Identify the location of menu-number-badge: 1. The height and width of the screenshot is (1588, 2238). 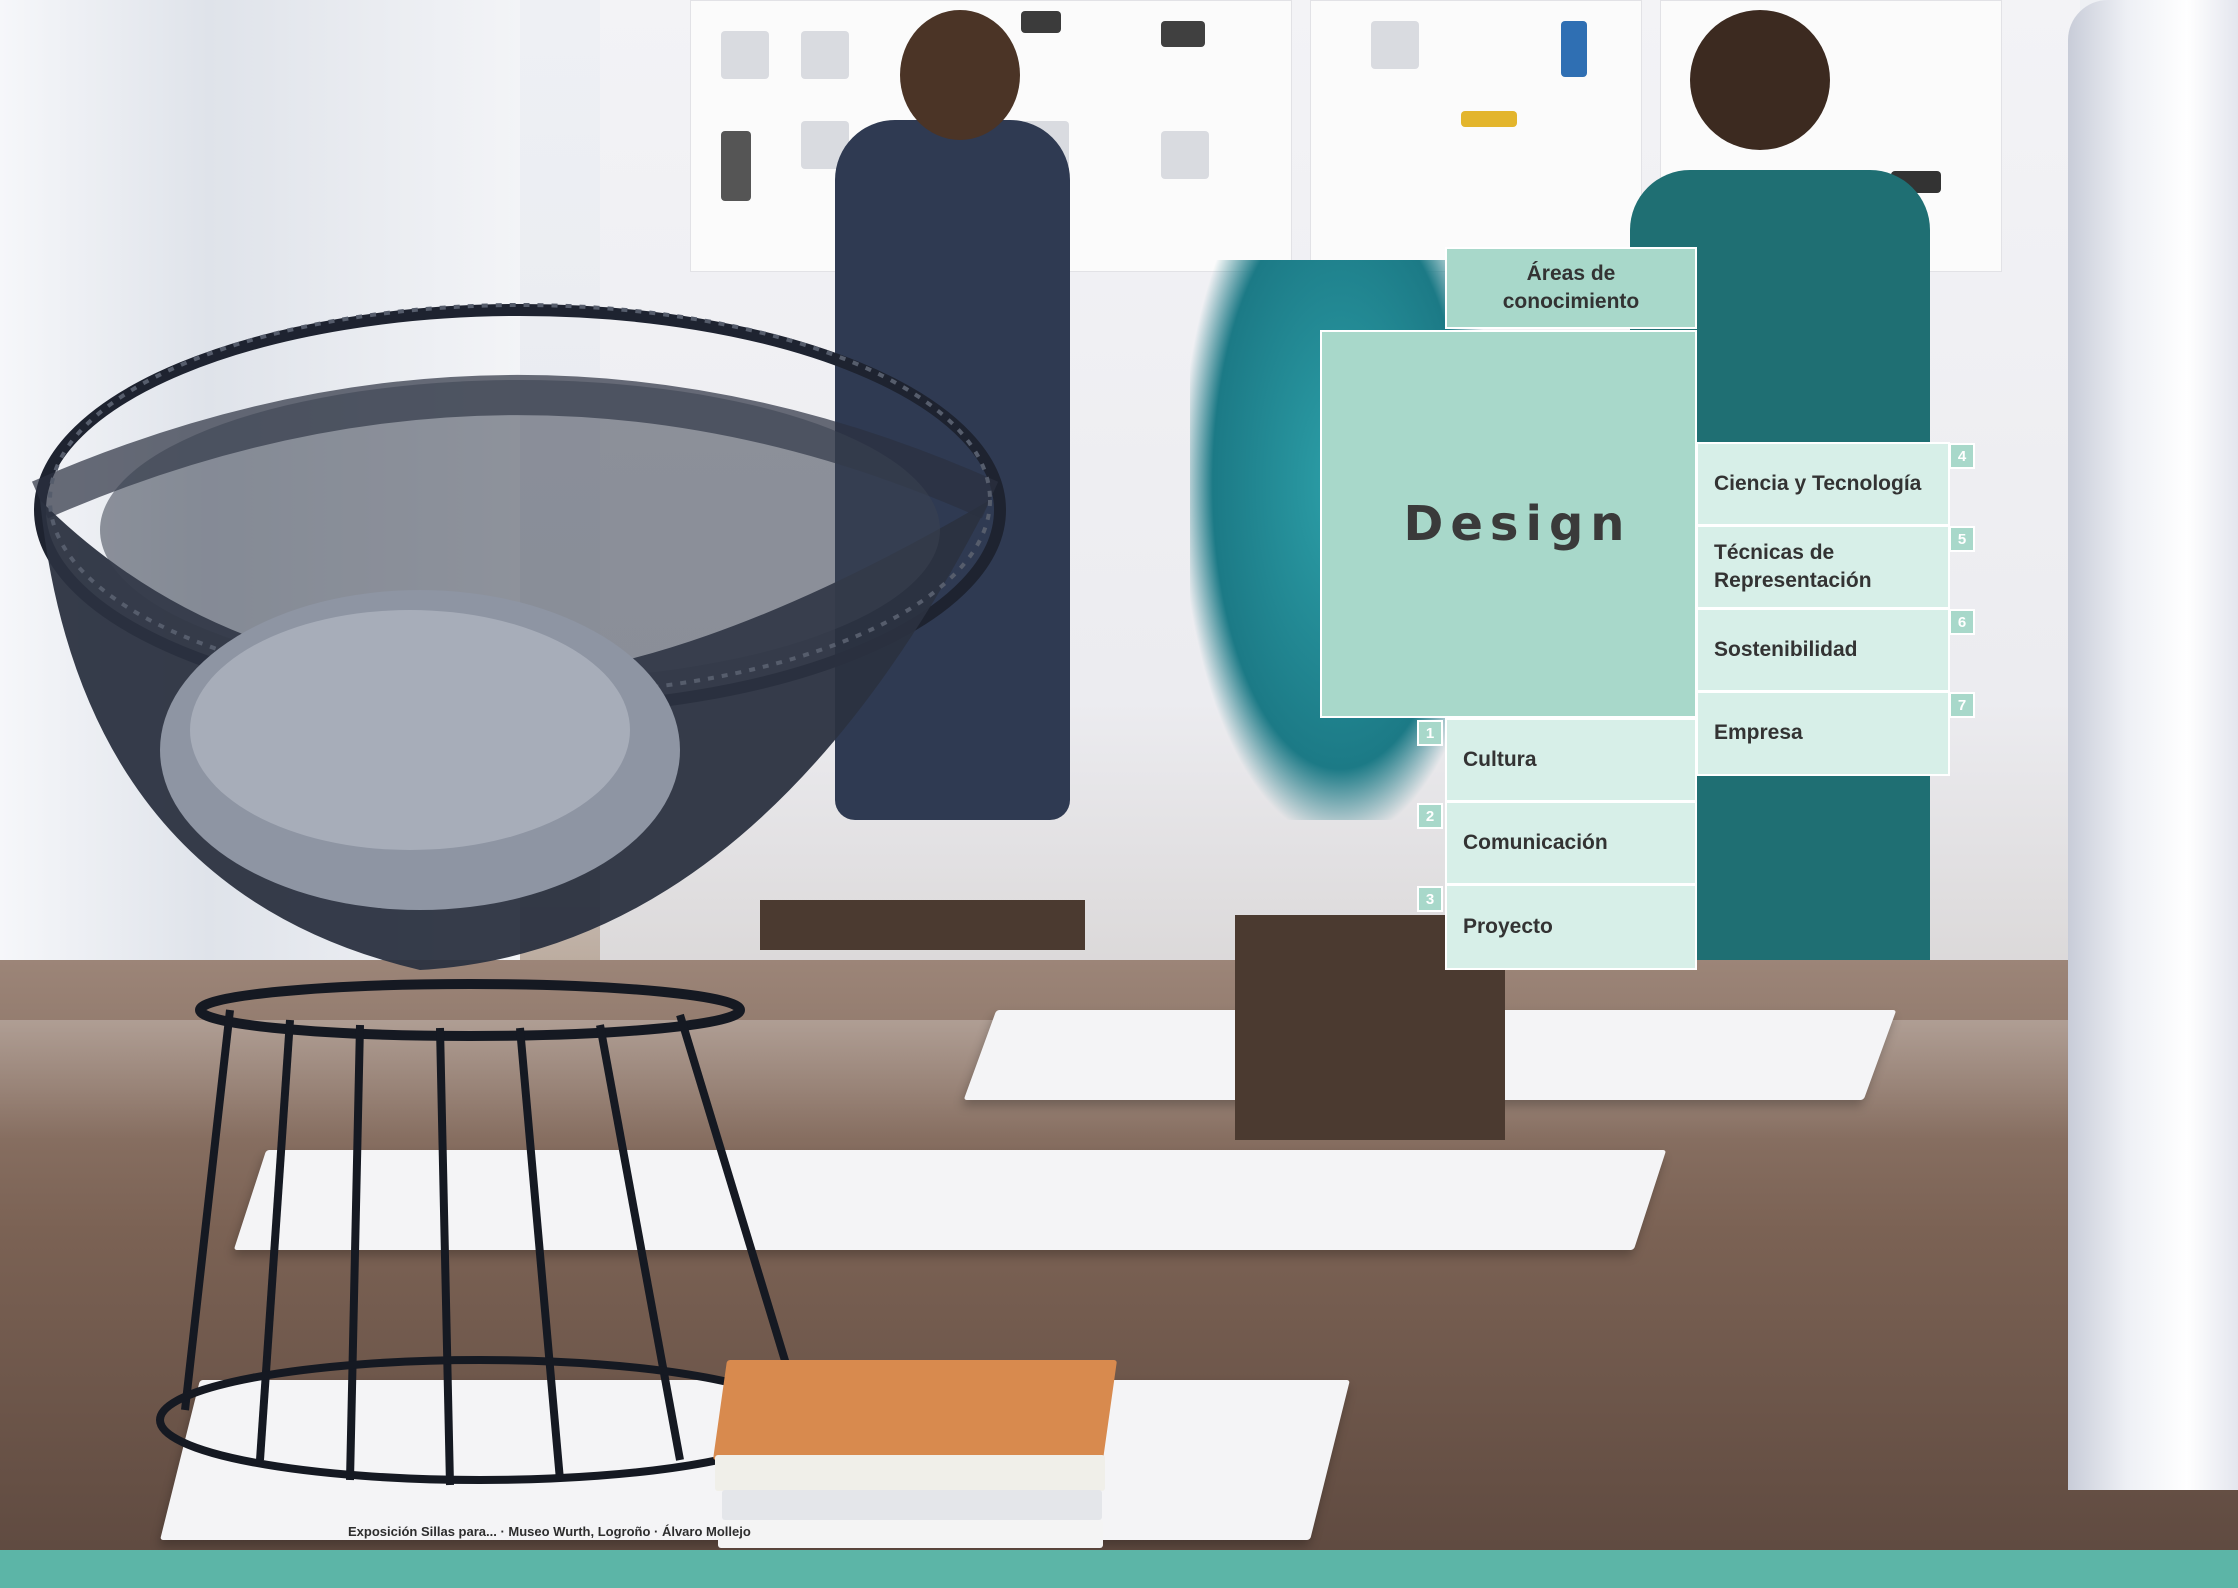
(1430, 733).